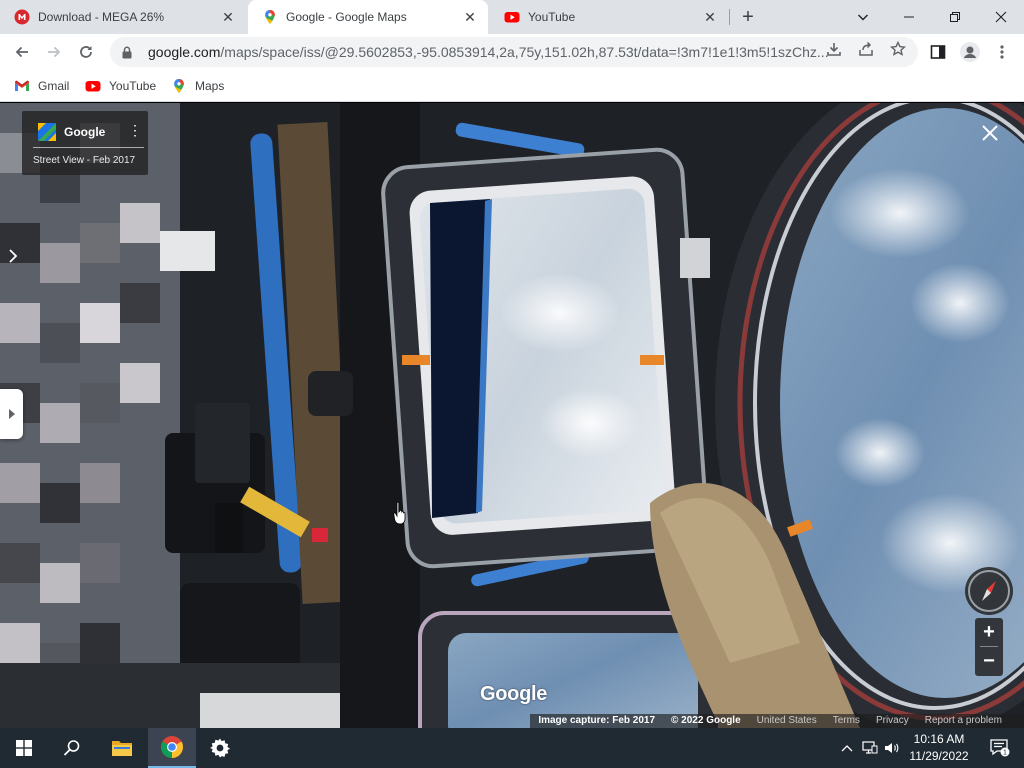 The image size is (1024, 768). I want to click on folder-icon, so click(122, 748).